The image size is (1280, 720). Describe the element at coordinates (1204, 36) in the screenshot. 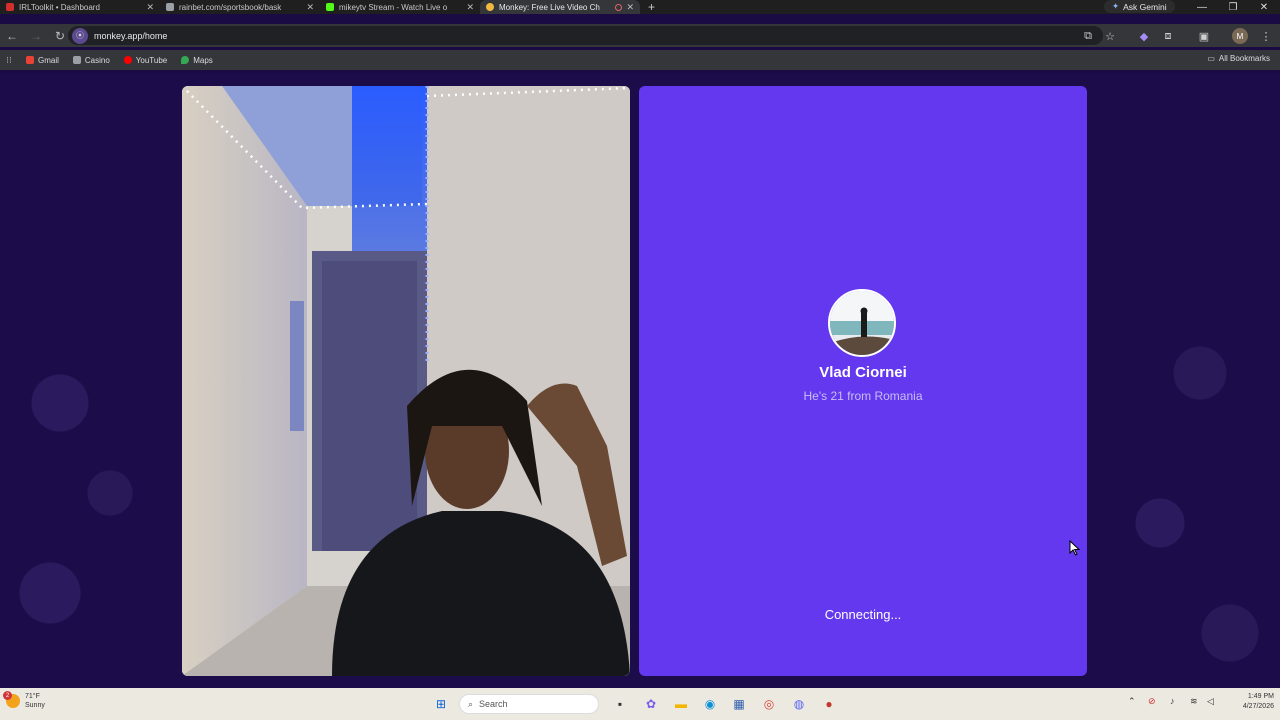

I see `side-panel-icon: ▣` at that location.